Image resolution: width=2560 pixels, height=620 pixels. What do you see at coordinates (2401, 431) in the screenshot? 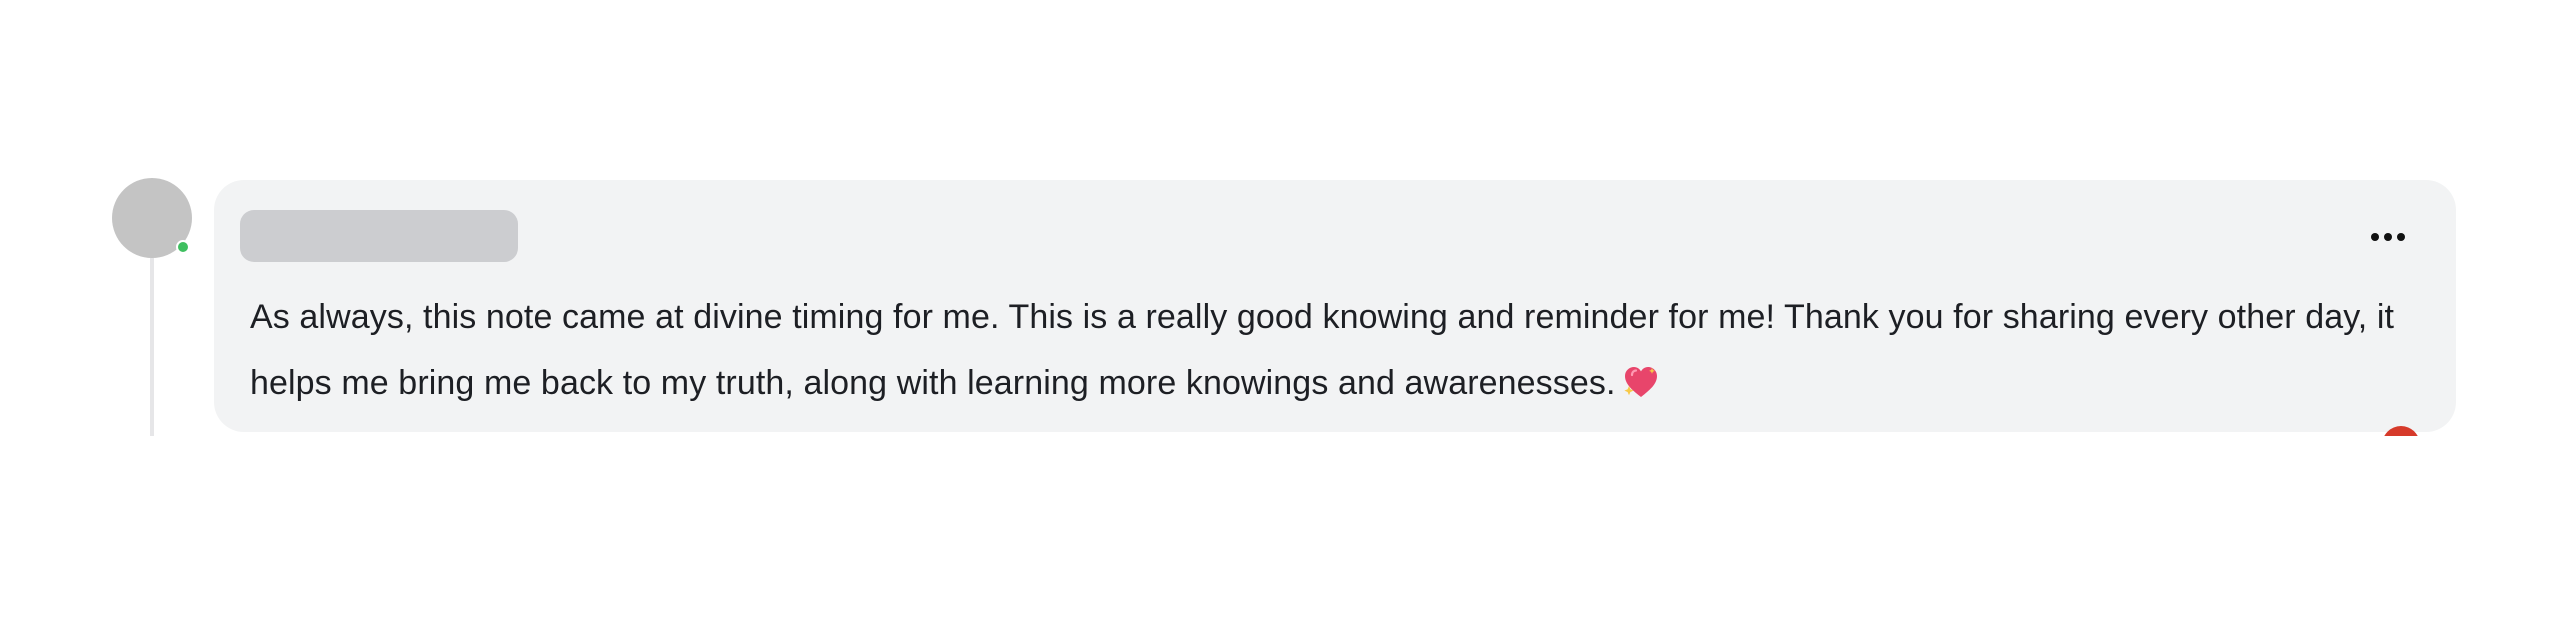
I see `reaction-badge-icon` at bounding box center [2401, 431].